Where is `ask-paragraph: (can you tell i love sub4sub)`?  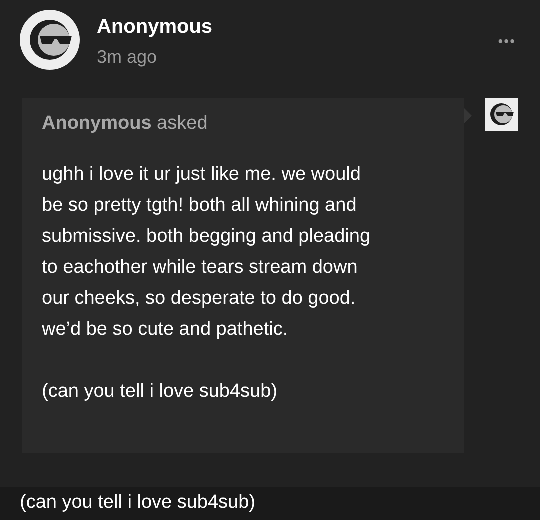 ask-paragraph: (can you tell i love sub4sub) is located at coordinates (160, 392).